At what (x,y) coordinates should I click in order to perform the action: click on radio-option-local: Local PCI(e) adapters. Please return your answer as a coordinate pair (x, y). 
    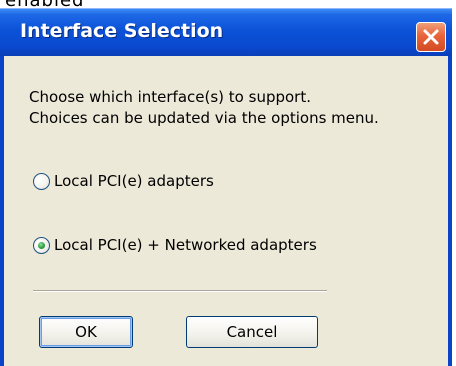
    Looking at the image, I should click on (123, 181).